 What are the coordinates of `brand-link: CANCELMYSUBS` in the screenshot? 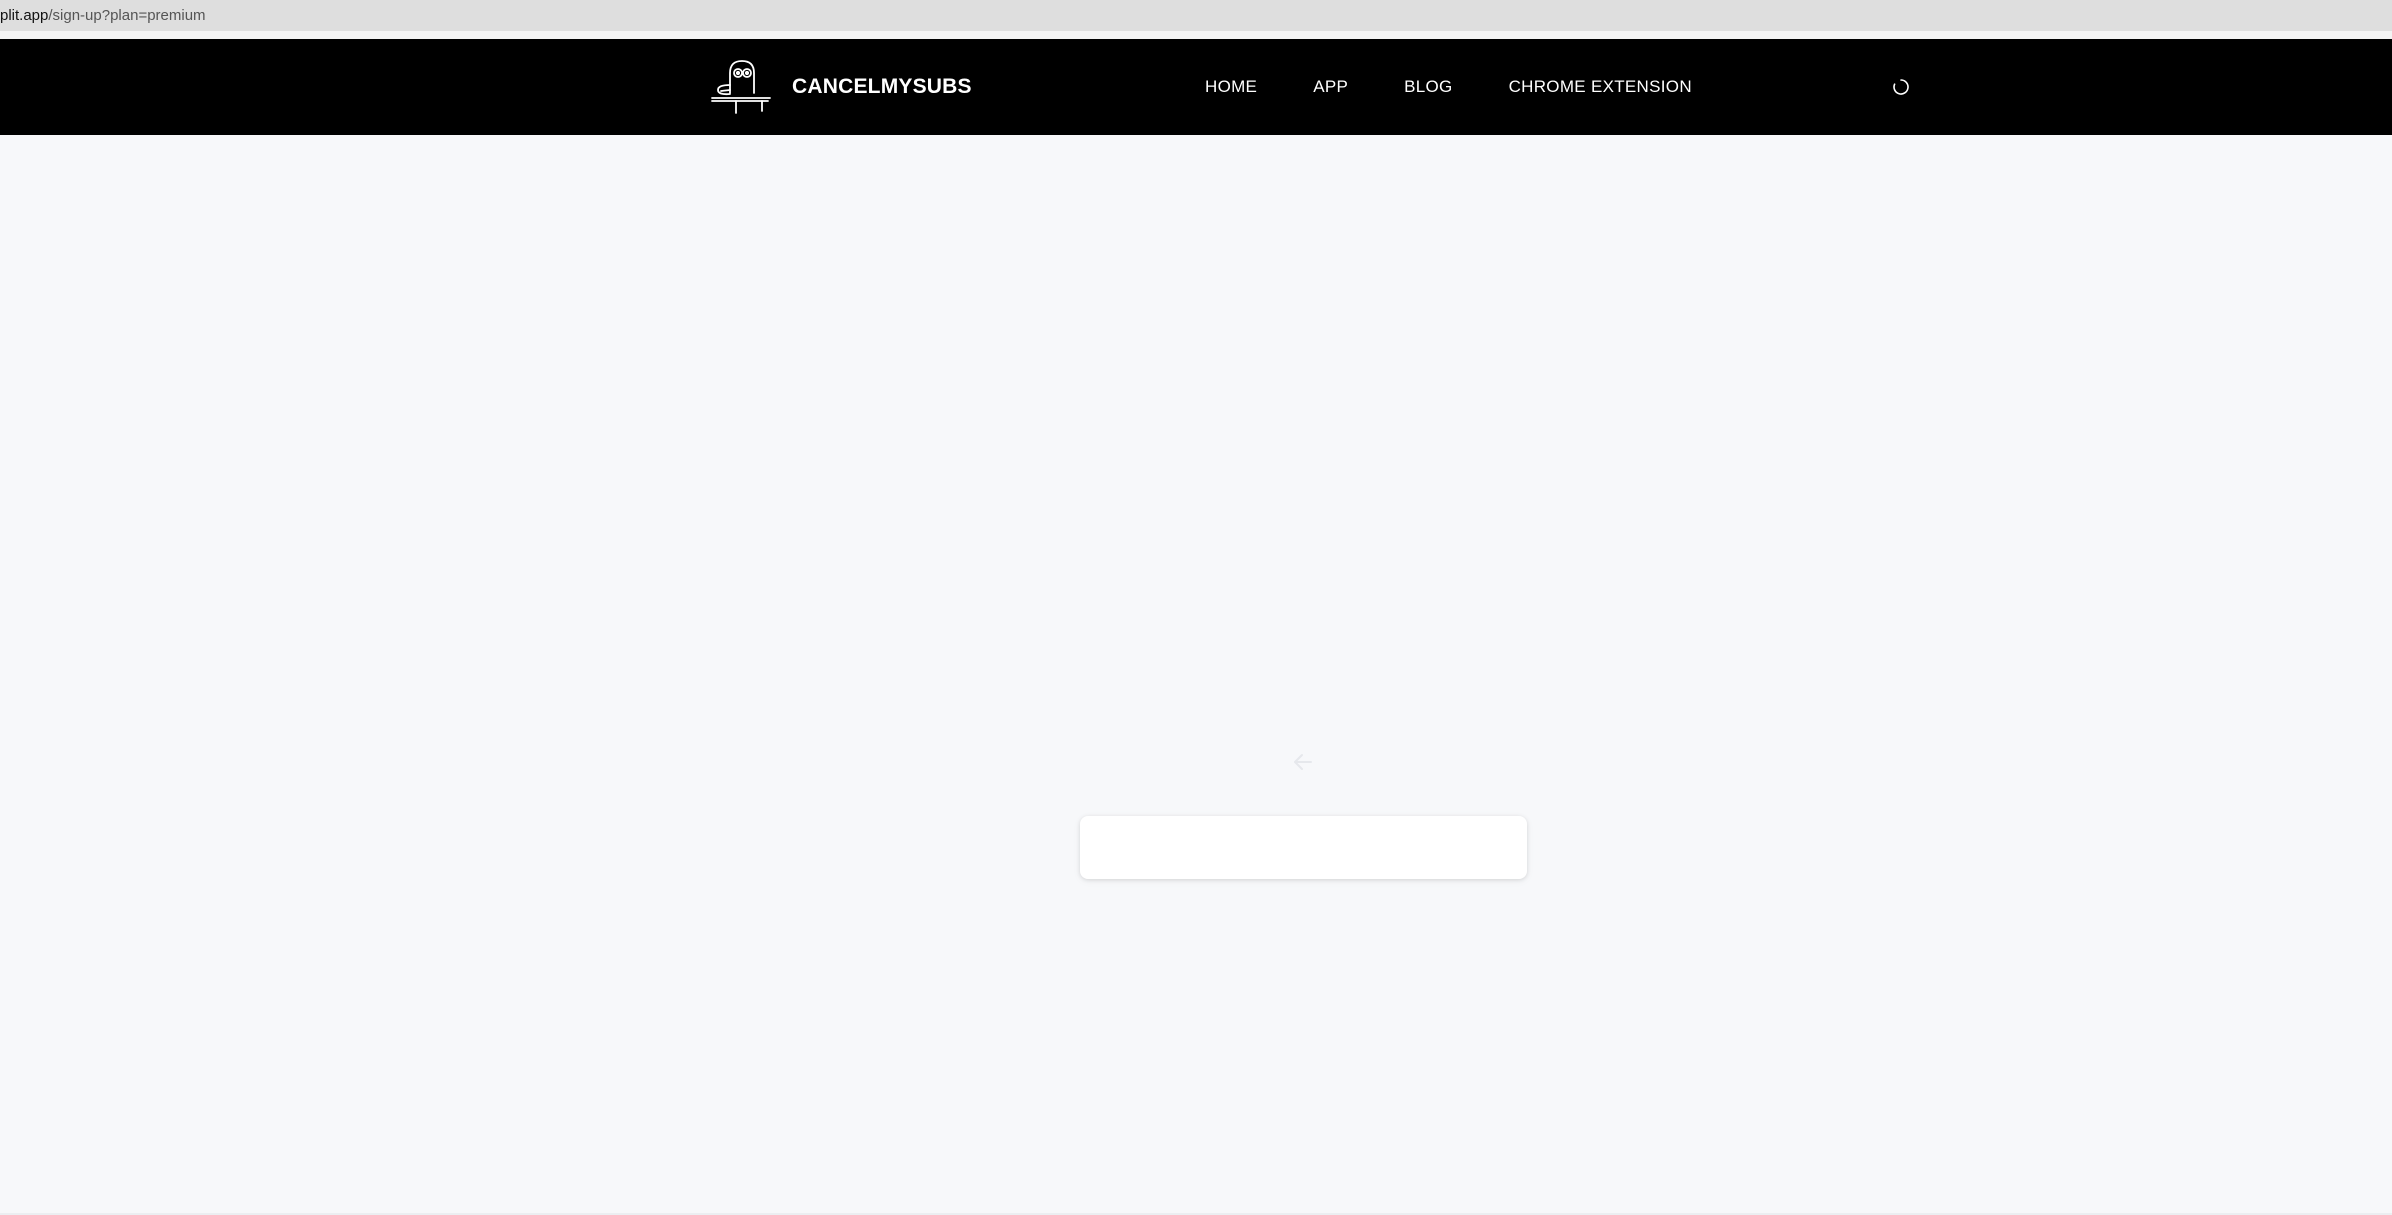 It's located at (841, 87).